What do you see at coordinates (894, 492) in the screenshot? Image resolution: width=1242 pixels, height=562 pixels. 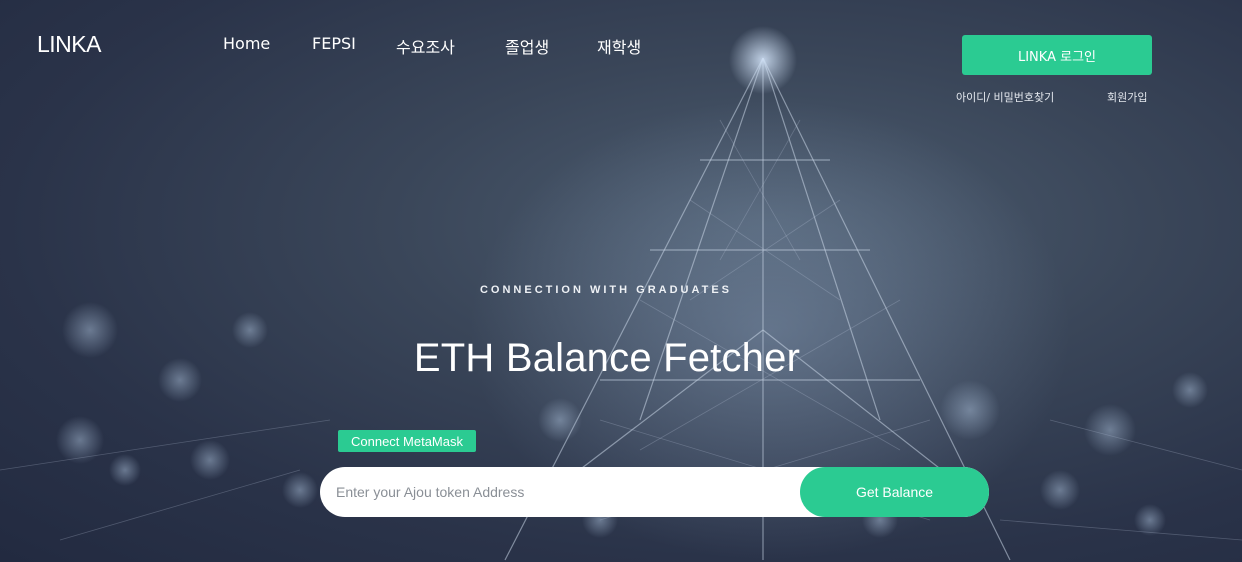 I see `get-balance-button: Get Balance` at bounding box center [894, 492].